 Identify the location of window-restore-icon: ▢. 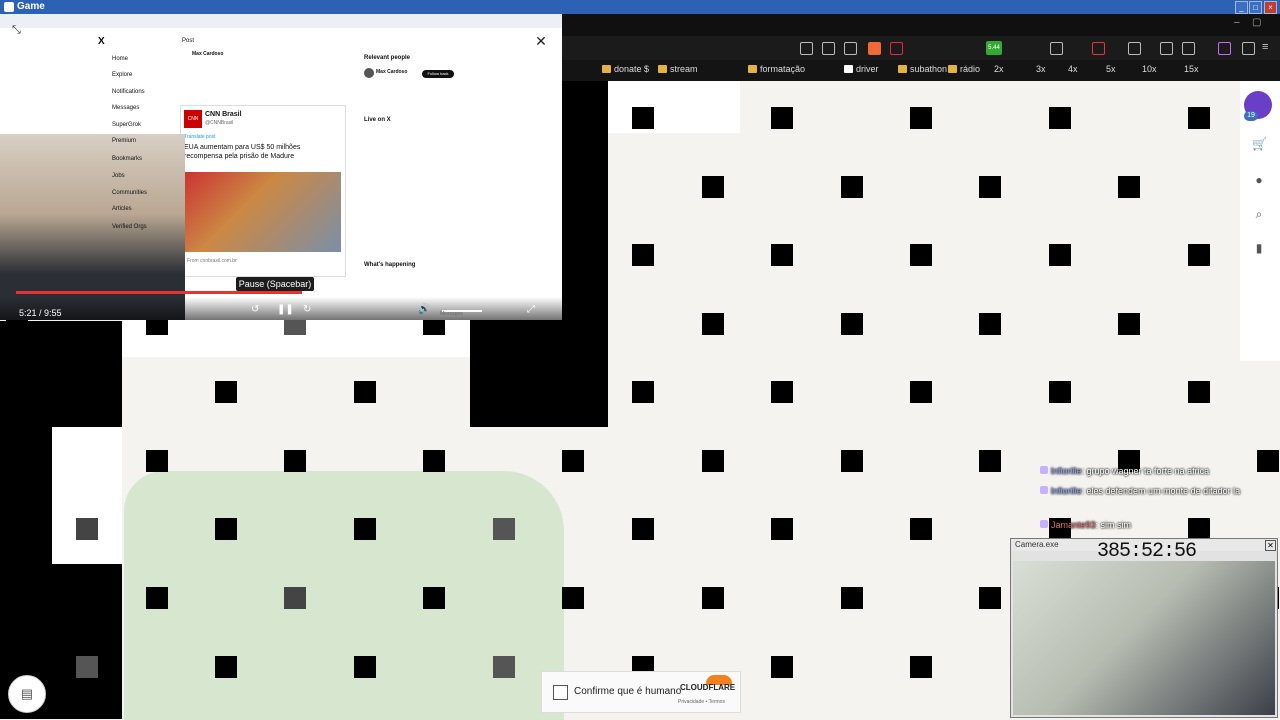
(1256, 22).